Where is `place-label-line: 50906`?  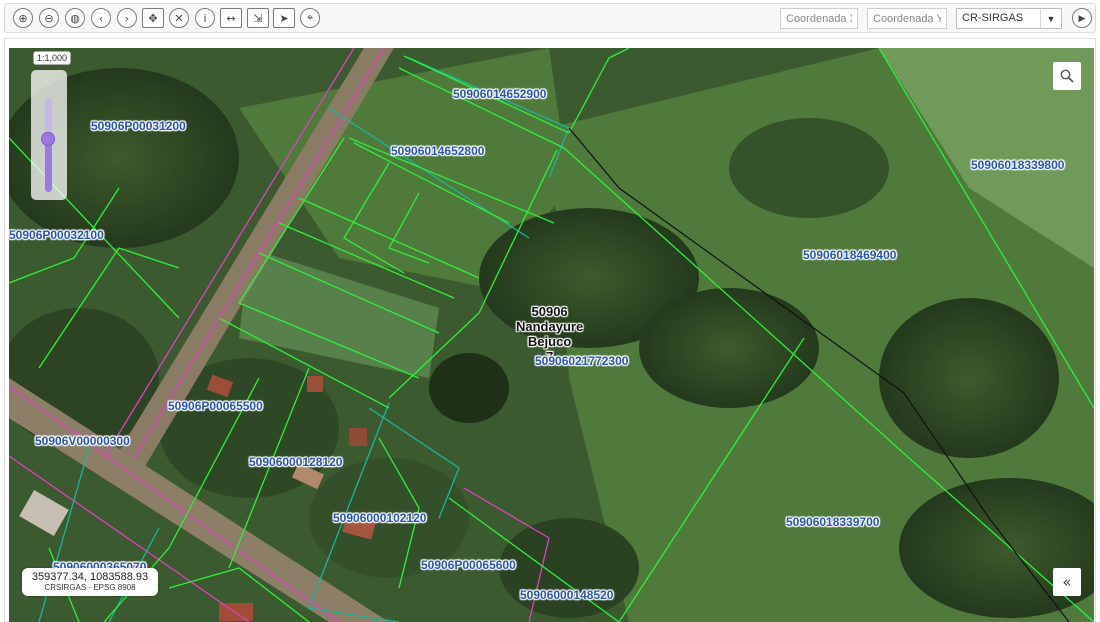 place-label-line: 50906 is located at coordinates (549, 311).